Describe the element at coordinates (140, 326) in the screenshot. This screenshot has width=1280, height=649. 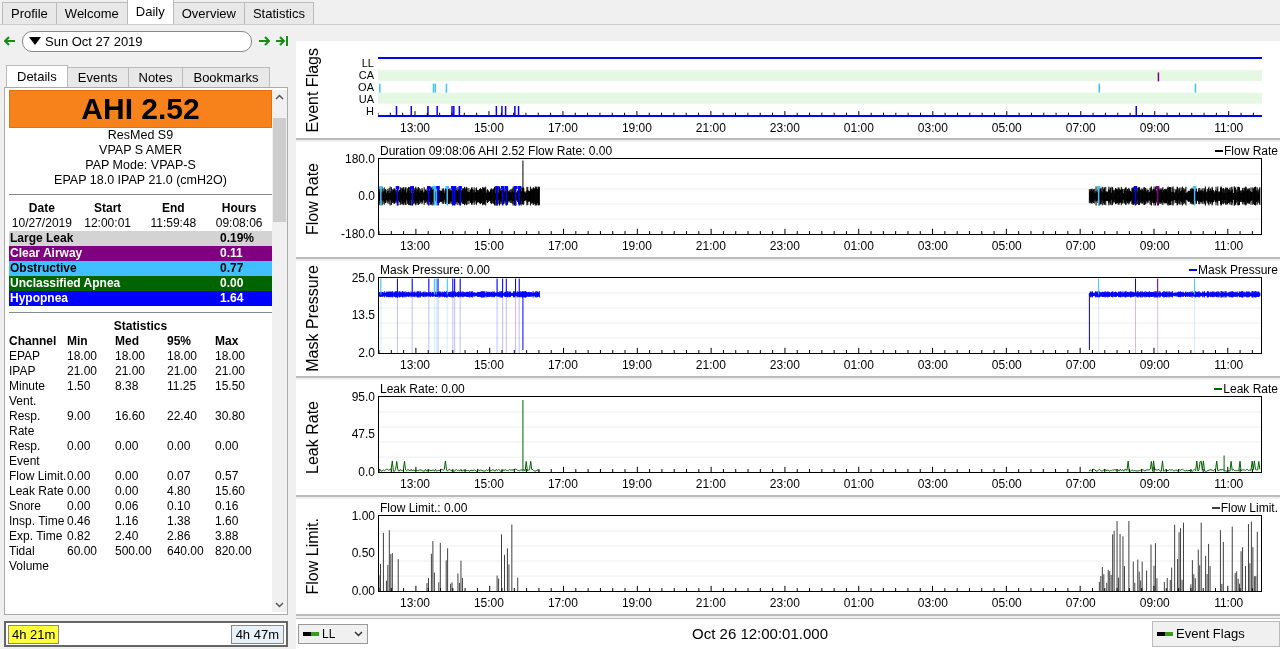
I see `section-title: Statistics` at that location.